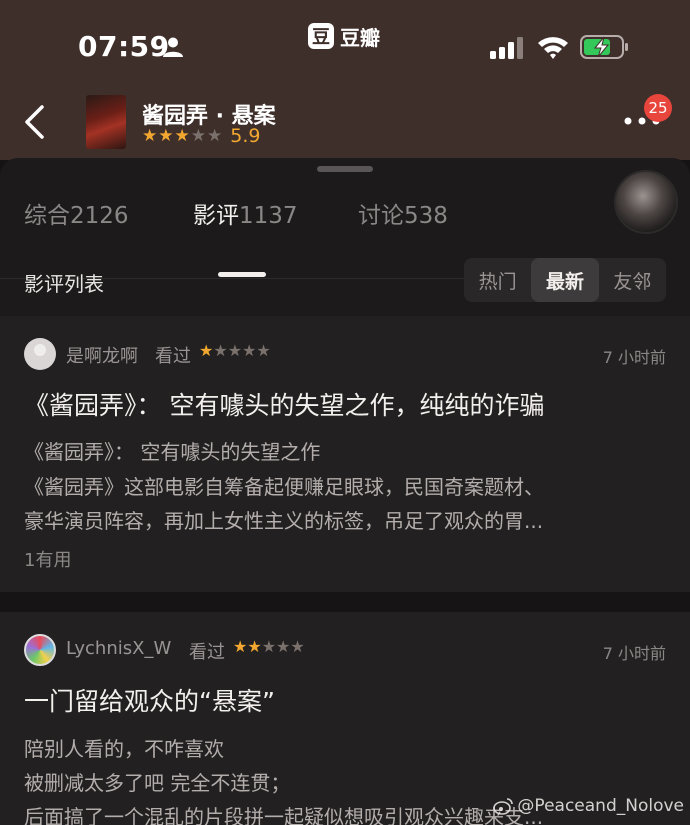  Describe the element at coordinates (284, 487) in the screenshot. I see `review-excerpt-line: 《酱园弄》这部电影自筹备起便赚足眼球，民国奇案题材、` at that location.